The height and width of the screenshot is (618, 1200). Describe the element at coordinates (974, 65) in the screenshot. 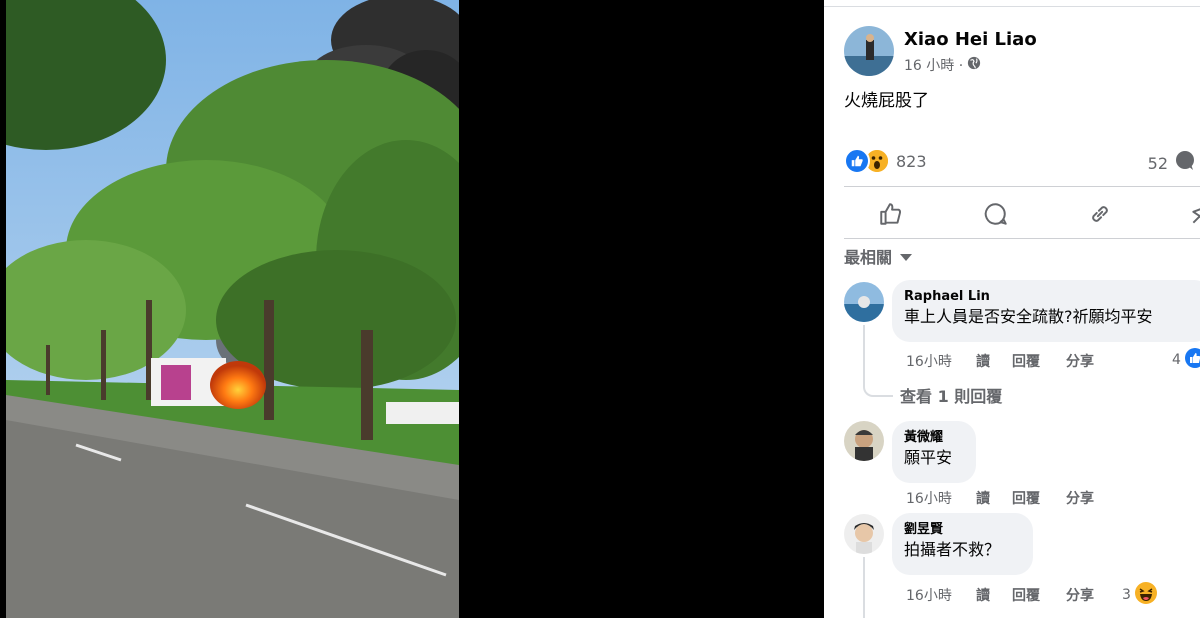

I see `globe-icon` at that location.